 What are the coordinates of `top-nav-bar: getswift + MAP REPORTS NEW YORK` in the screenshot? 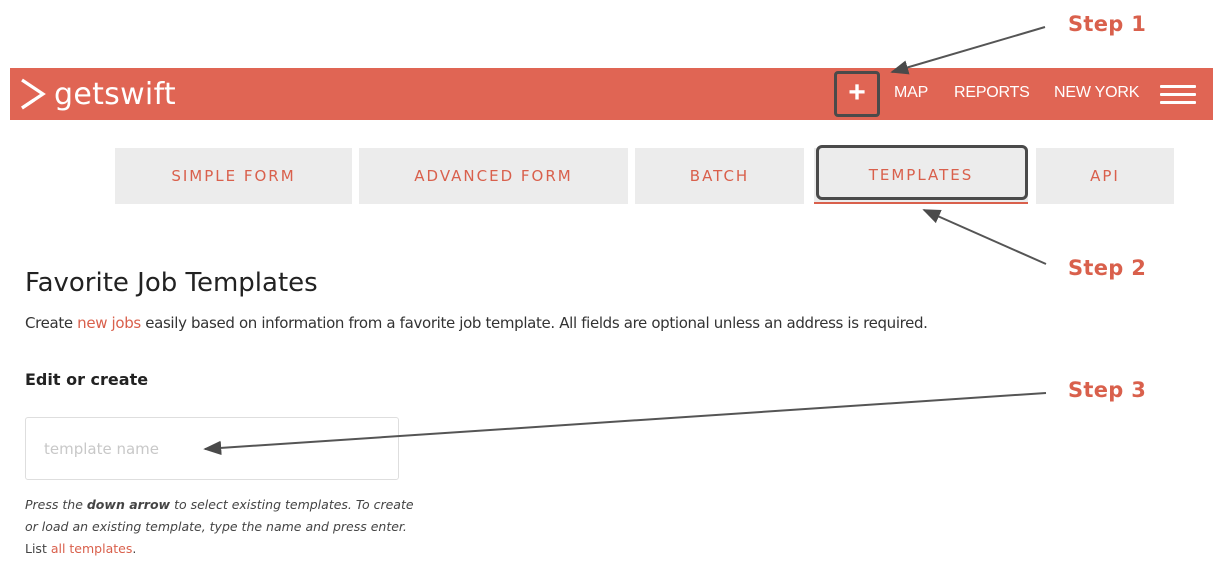 It's located at (611, 94).